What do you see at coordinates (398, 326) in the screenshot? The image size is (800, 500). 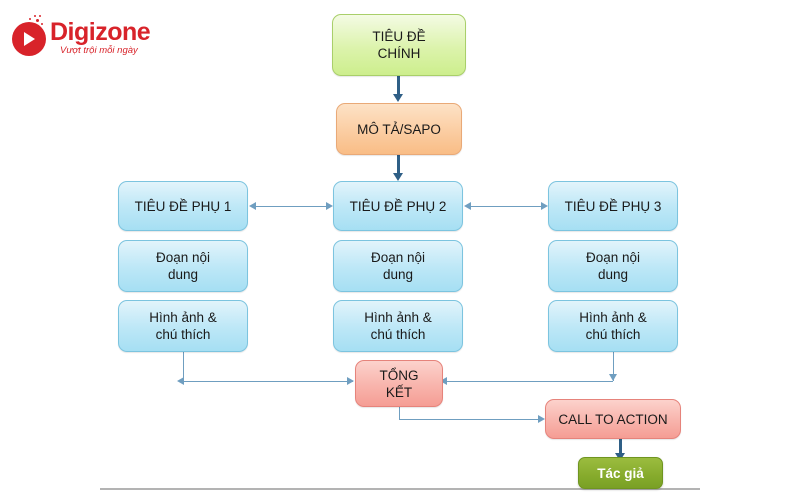 I see `node-image-2: Hình ảnh & chú thích` at bounding box center [398, 326].